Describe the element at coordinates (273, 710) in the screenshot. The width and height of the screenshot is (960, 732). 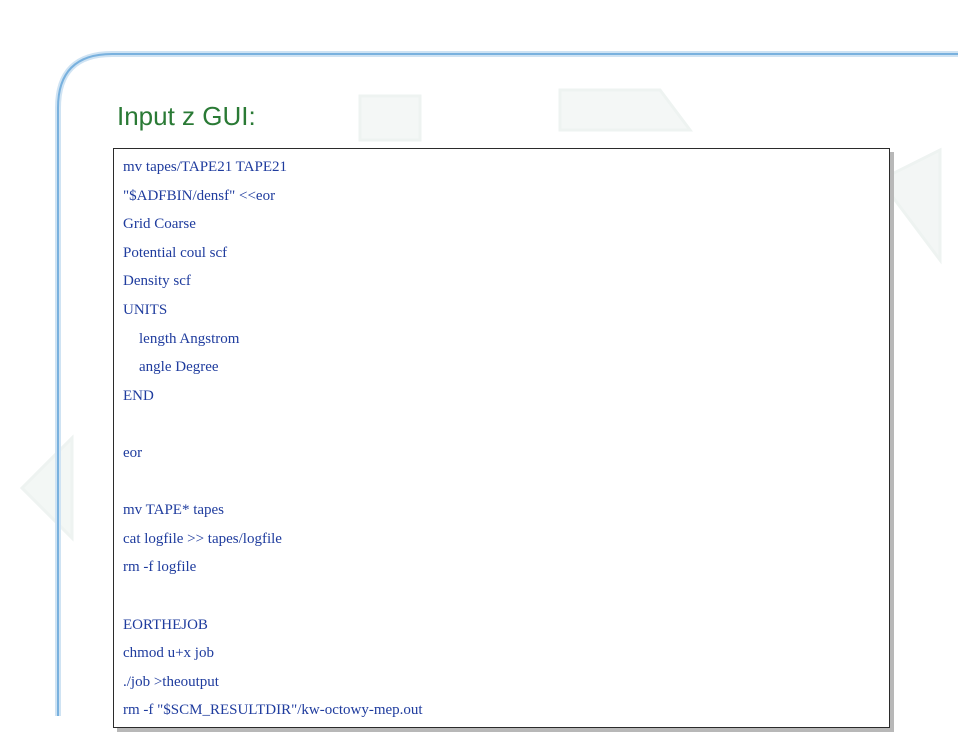
I see `code-line: rm -f "$SCM_RESULTDIR"/kw-octowy-mep.out` at that location.